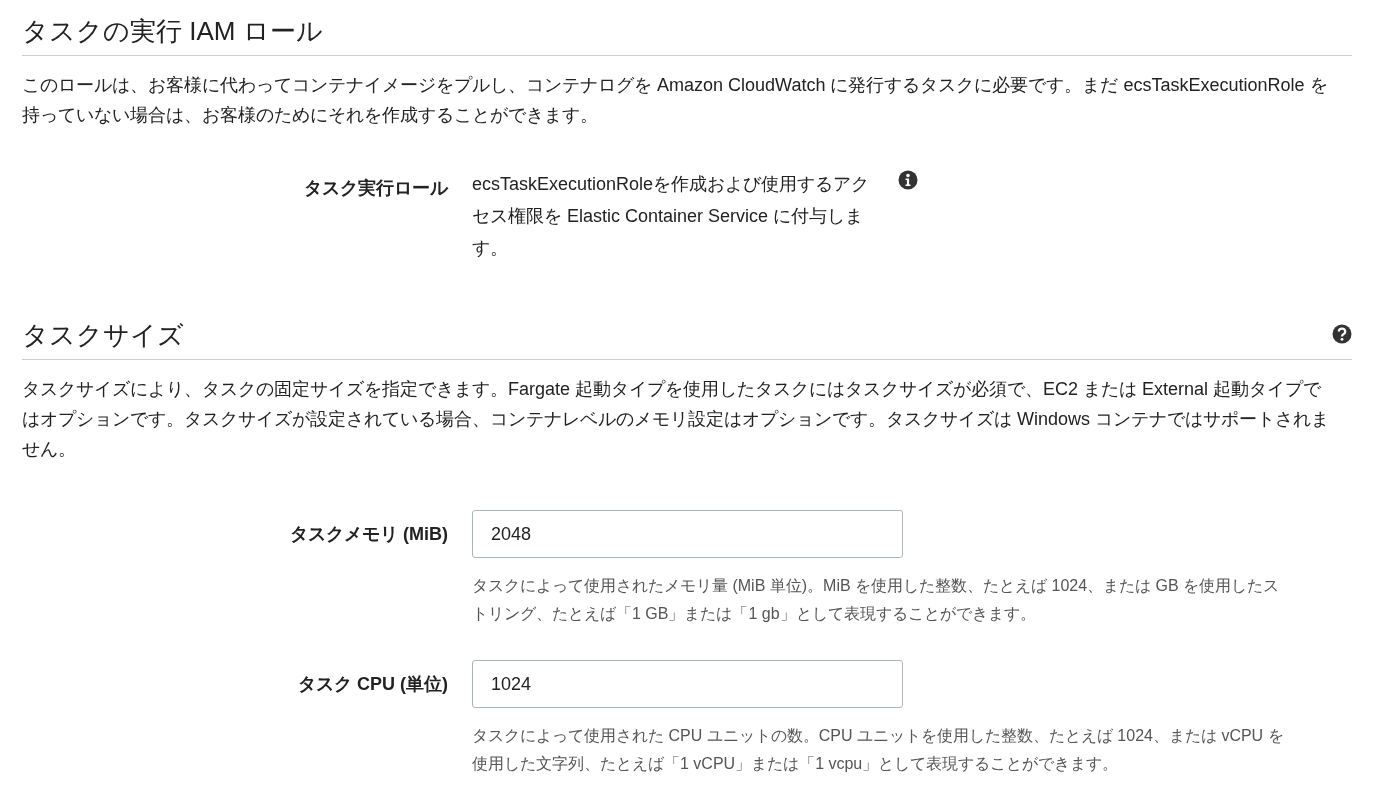  What do you see at coordinates (1342, 333) in the screenshot?
I see `help-icon` at bounding box center [1342, 333].